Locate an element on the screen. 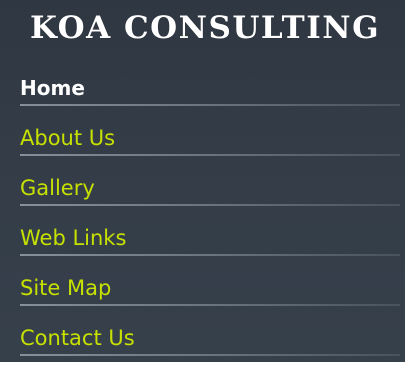 The width and height of the screenshot is (419, 368). nav-link-home: Home is located at coordinates (52, 88).